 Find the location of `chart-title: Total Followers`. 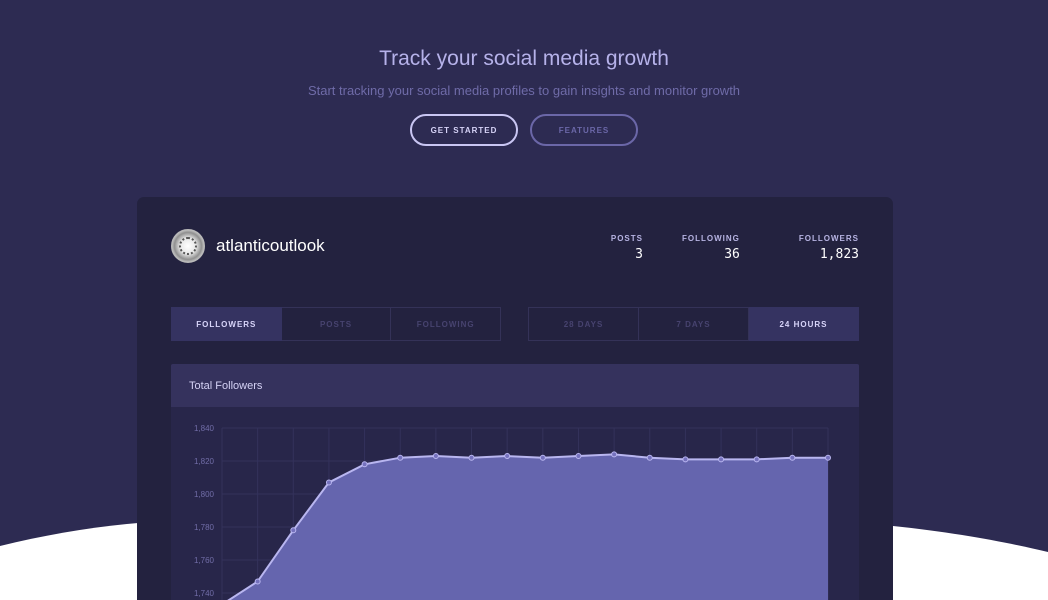

chart-title: Total Followers is located at coordinates (515, 385).